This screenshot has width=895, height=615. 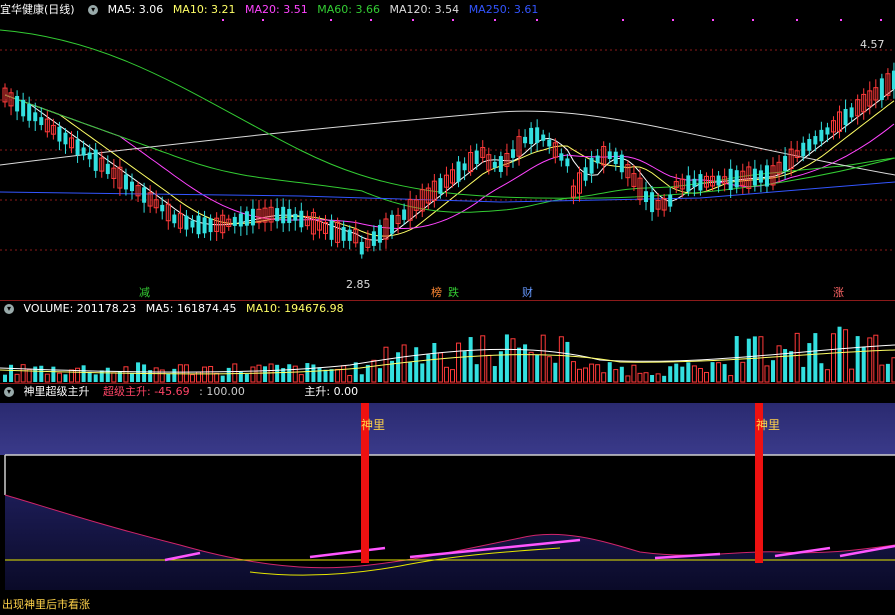 What do you see at coordinates (436, 292) in the screenshot?
I see `event-tag-bang: 榜` at bounding box center [436, 292].